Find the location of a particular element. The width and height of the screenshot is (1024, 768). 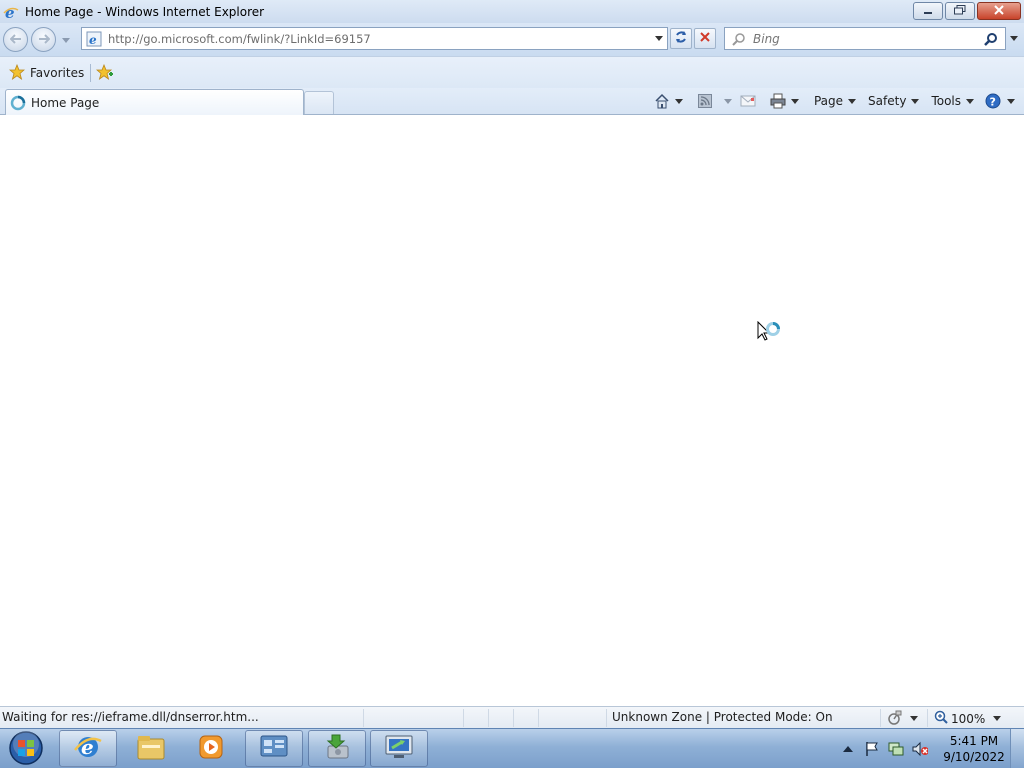

rss-feed-icon is located at coordinates (705, 101).